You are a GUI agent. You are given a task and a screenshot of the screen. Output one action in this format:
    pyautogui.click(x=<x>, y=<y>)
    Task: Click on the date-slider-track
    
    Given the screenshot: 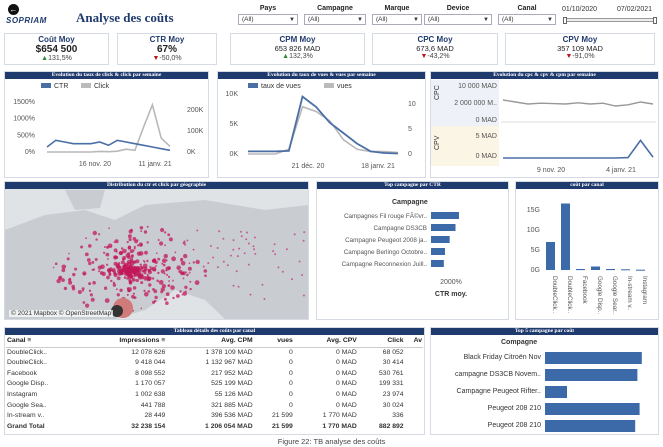 What is the action you would take?
    pyautogui.click(x=610, y=20)
    